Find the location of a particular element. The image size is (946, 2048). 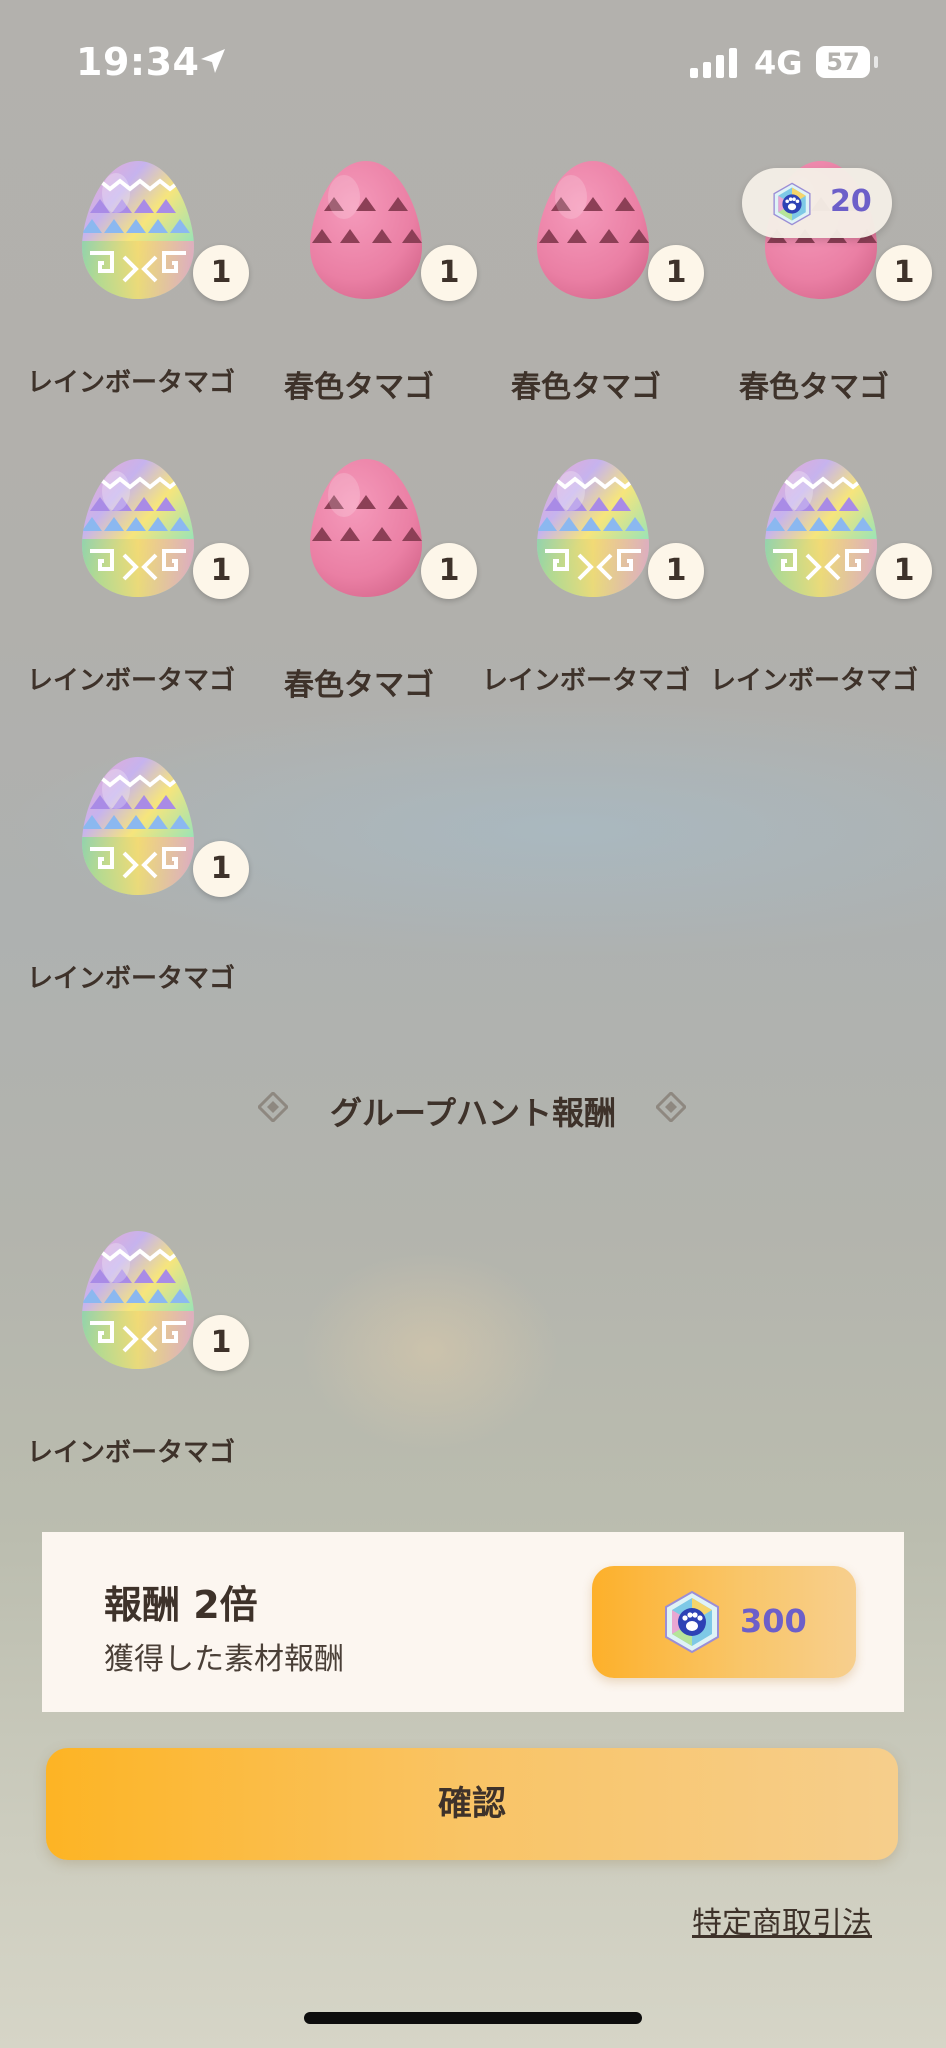

double-reward-subtitle: 獲得した素材報酬 is located at coordinates (224, 1659).